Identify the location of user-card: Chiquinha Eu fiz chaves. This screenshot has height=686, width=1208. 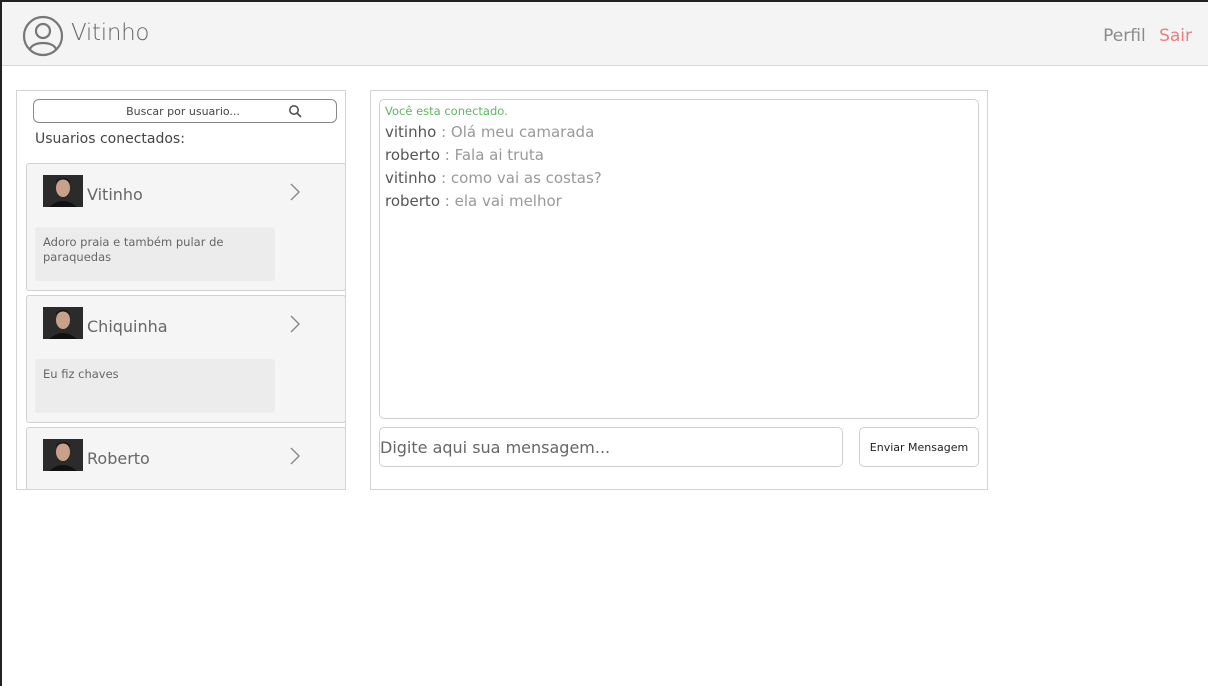
(185, 359).